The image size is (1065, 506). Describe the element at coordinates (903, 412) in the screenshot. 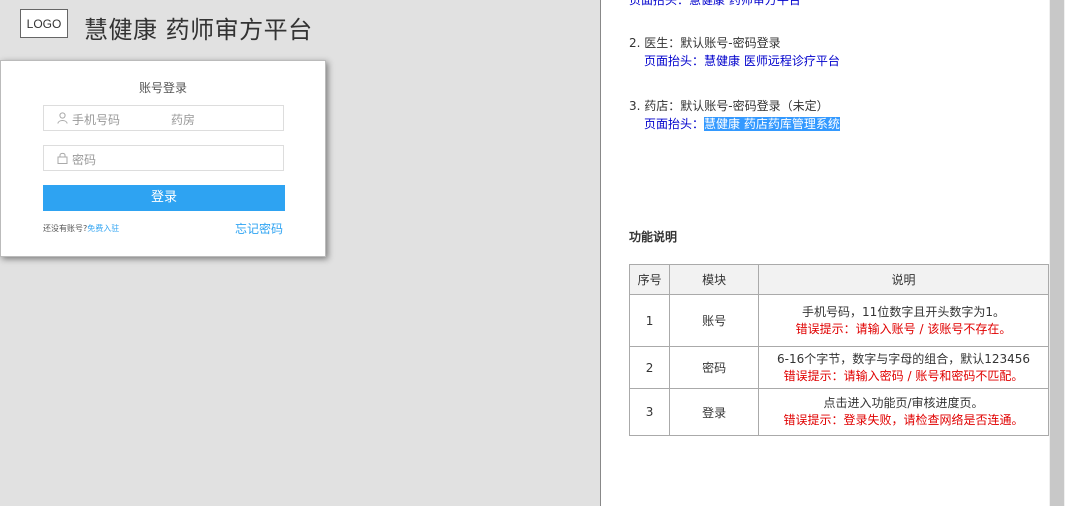

I see `row-desc: 点击进入功能页/审核进度页。错误提示：登录失败，请检查网络是否连通。` at that location.